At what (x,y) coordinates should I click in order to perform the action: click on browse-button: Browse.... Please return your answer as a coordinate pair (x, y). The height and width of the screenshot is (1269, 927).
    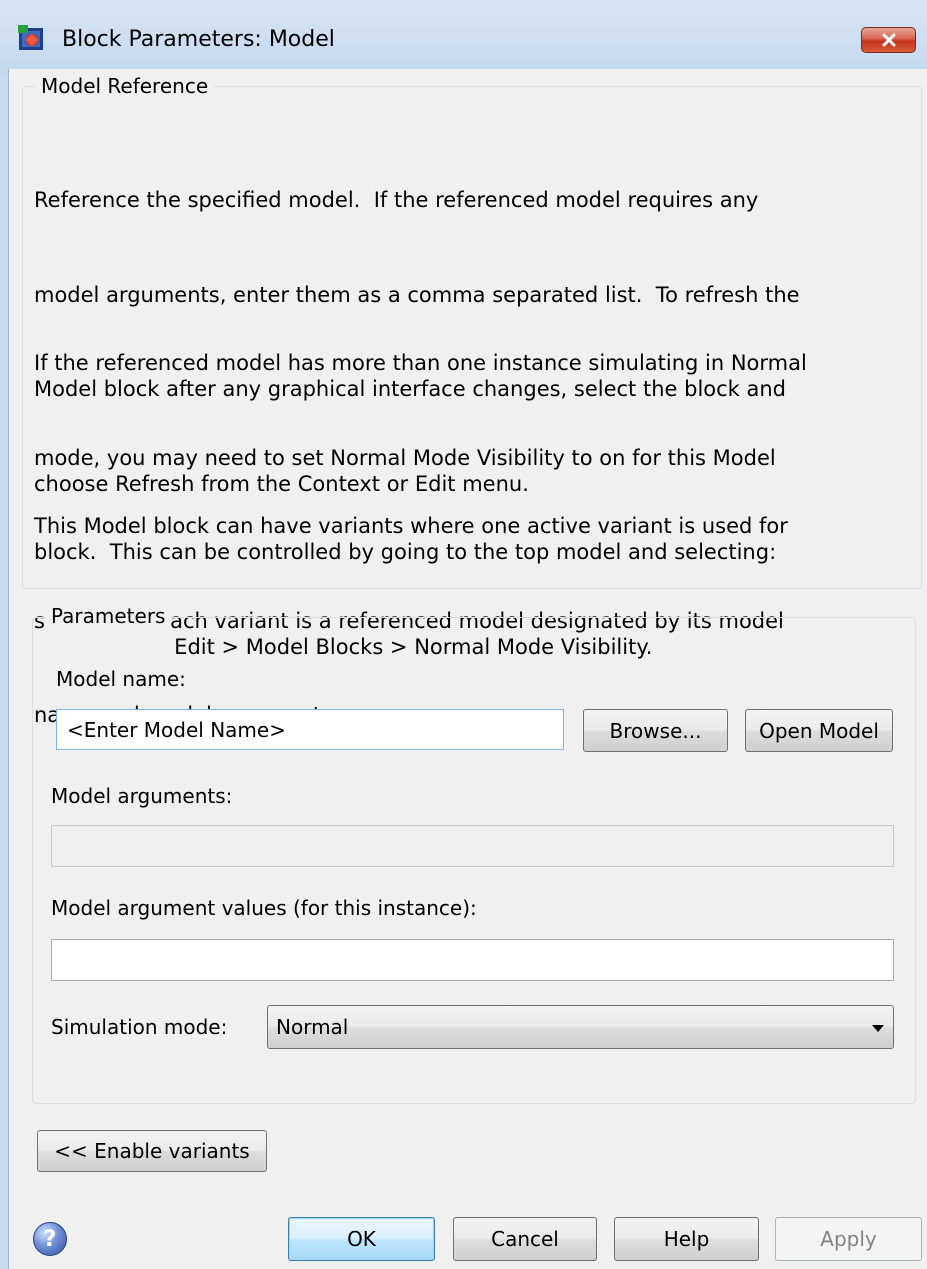
    Looking at the image, I should click on (655, 730).